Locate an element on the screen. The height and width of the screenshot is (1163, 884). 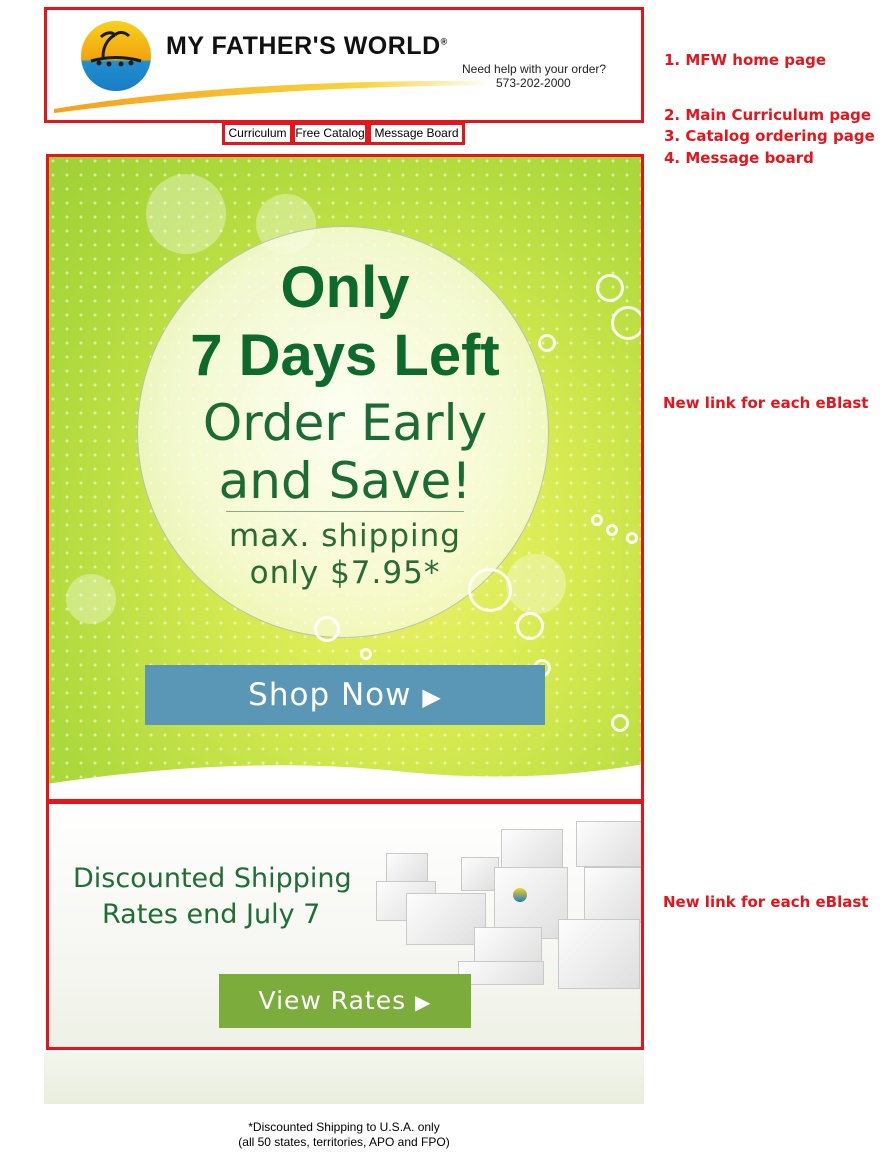
annotation-hero-link: New link for each eBlast is located at coordinates (766, 403).